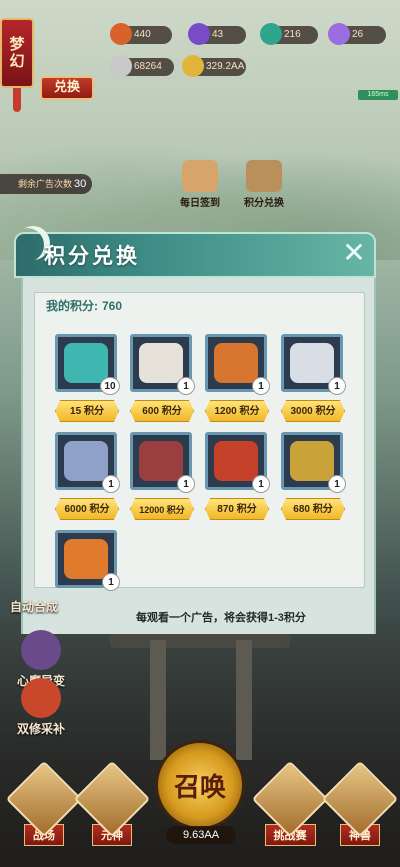 Image resolution: width=400 pixels, height=867 pixels. What do you see at coordinates (17, 53) in the screenshot?
I see `dream-banner: 梦幻` at bounding box center [17, 53].